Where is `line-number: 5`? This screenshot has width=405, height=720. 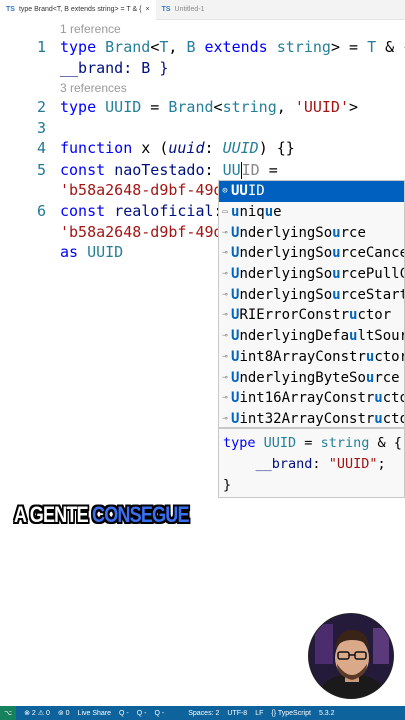 line-number: 5 is located at coordinates (41, 170).